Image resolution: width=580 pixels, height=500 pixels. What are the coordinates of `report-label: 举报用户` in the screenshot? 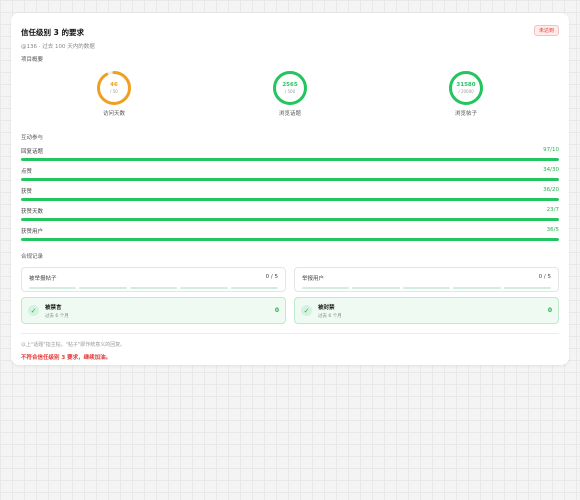 It's located at (313, 279).